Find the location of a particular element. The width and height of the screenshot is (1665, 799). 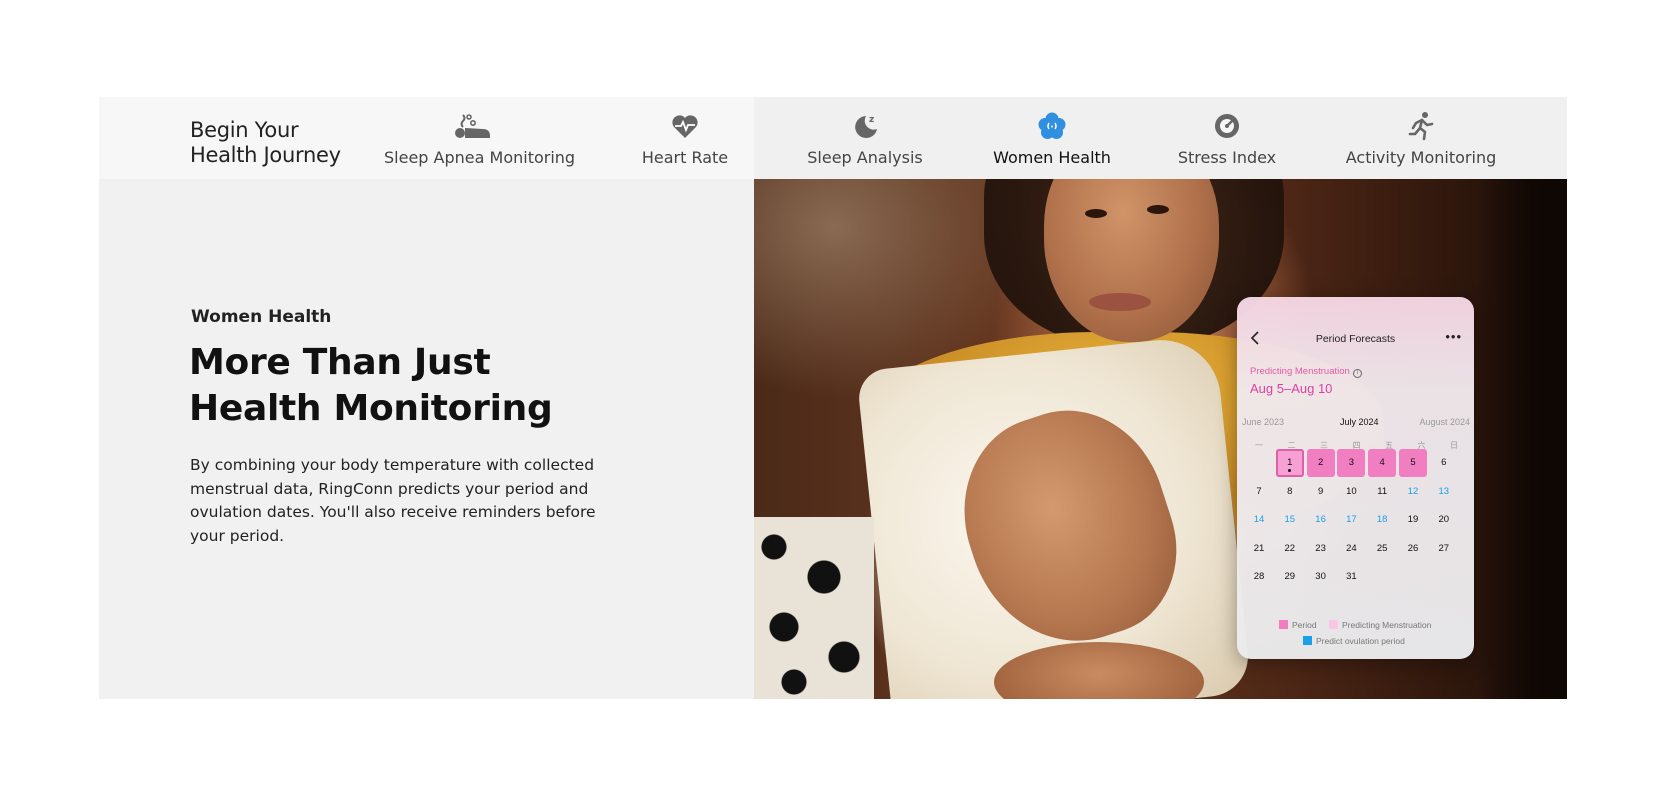

calendar-day: 7 is located at coordinates (1259, 492).